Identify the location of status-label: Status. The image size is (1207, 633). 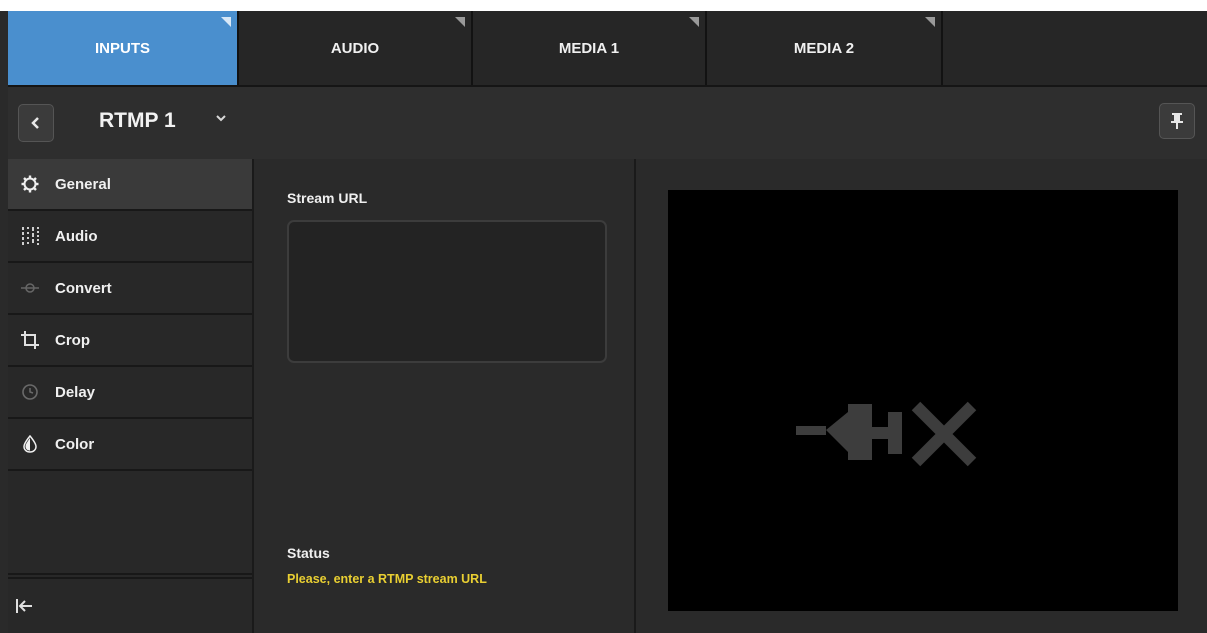
(308, 553).